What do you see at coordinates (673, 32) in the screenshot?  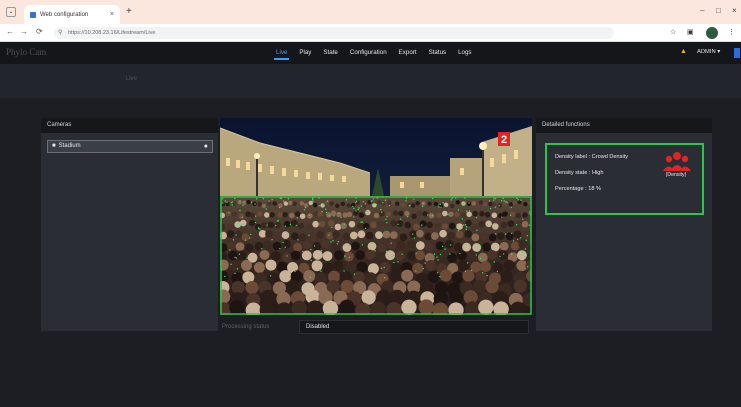 I see `bookmark-star-icon: ☆` at bounding box center [673, 32].